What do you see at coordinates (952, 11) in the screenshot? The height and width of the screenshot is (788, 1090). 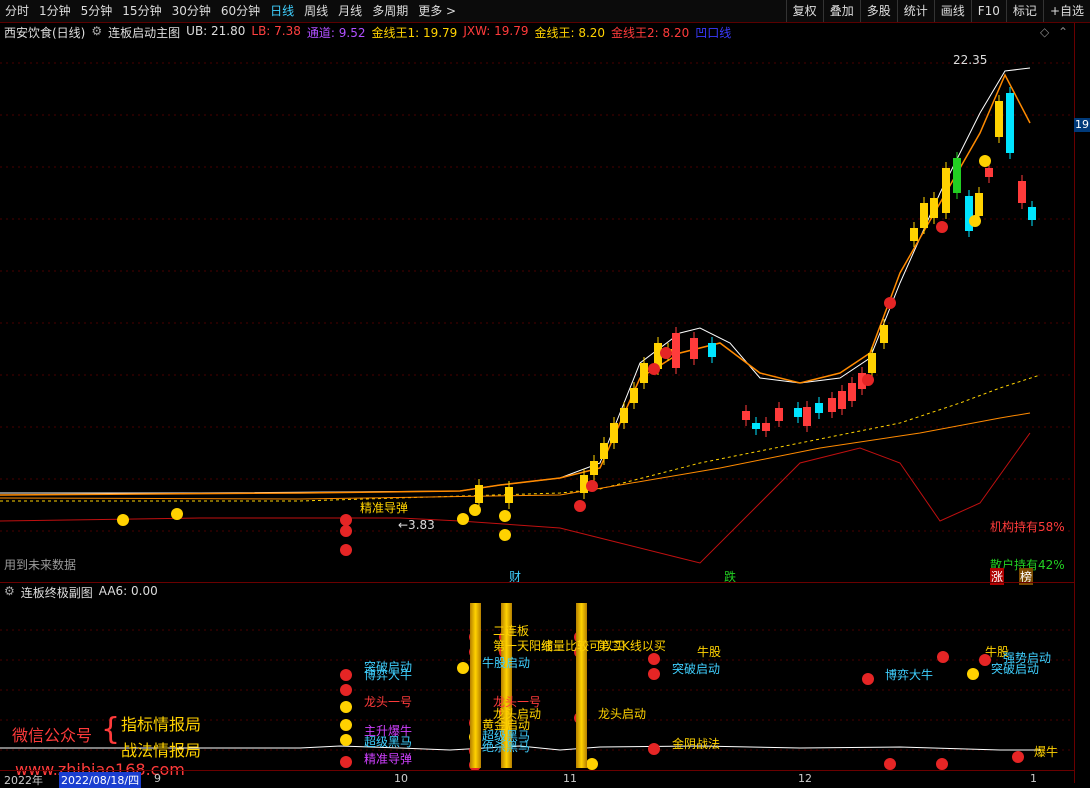 I see `draw-line-button: 画线` at bounding box center [952, 11].